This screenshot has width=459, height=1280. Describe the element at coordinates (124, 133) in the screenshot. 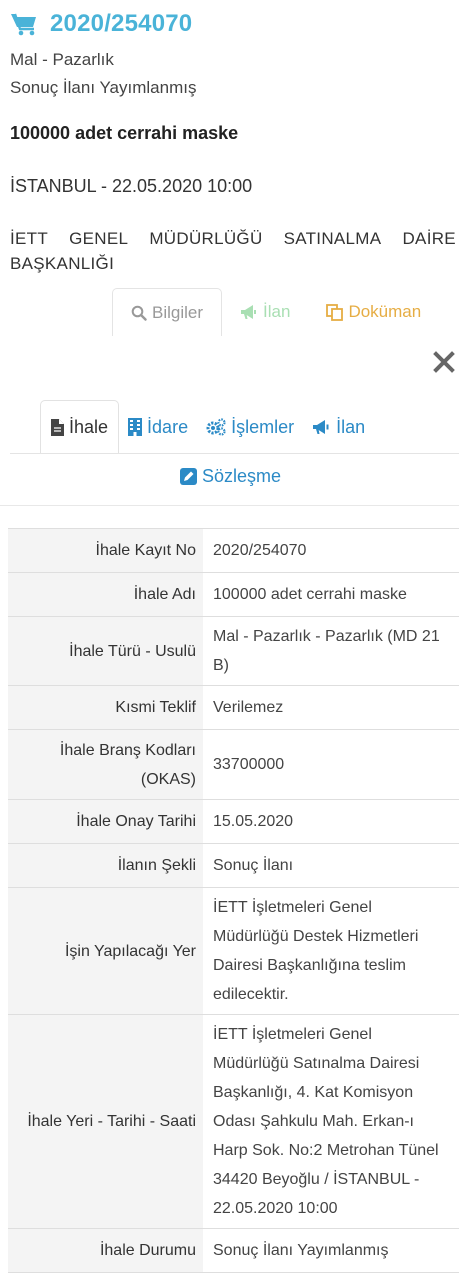

I see `tender-title: 100000 adet cerrahi maske` at that location.